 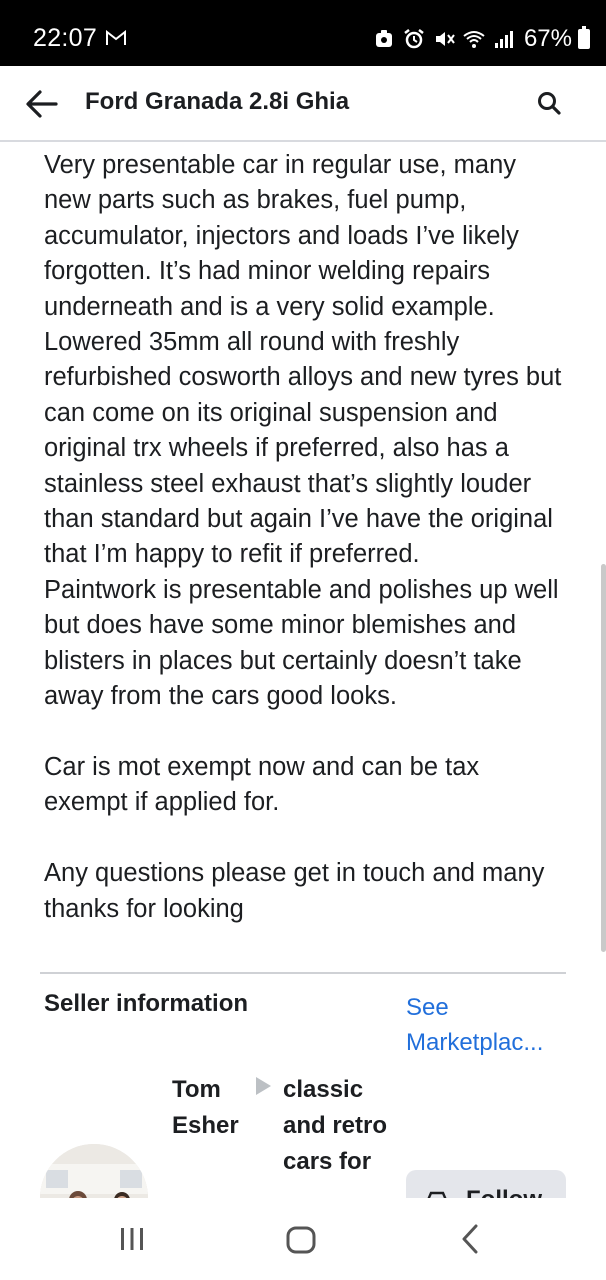 I want to click on gmail-icon, so click(x=116, y=37).